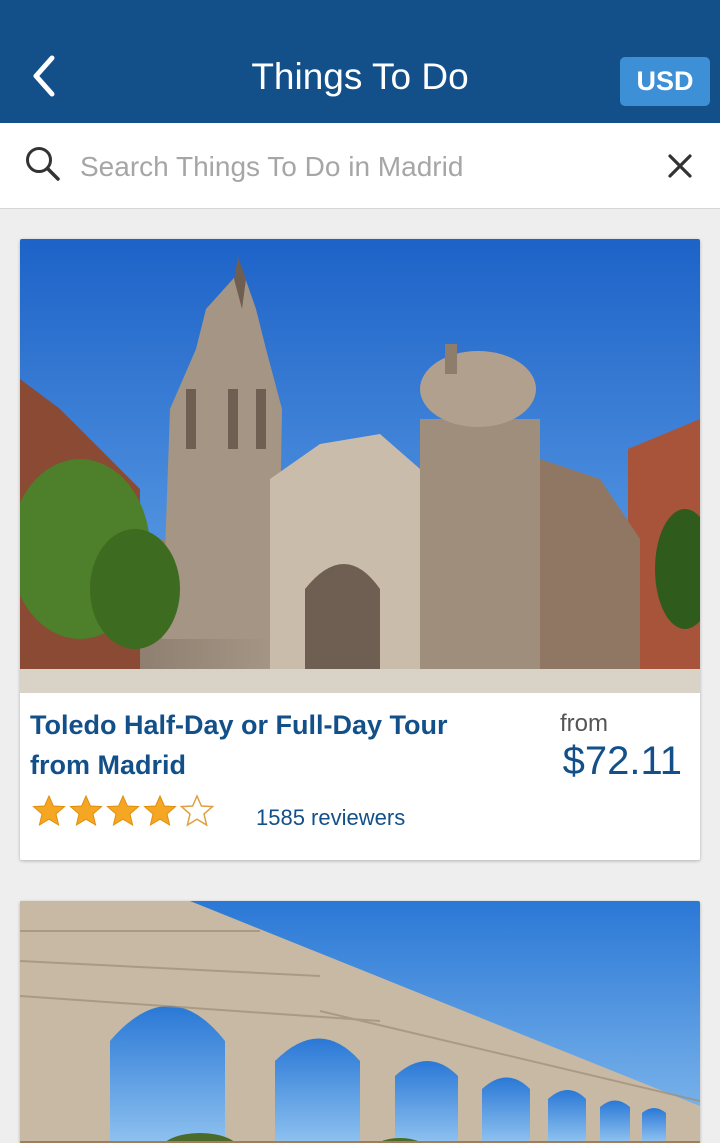  What do you see at coordinates (43, 164) in the screenshot?
I see `search-icon` at bounding box center [43, 164].